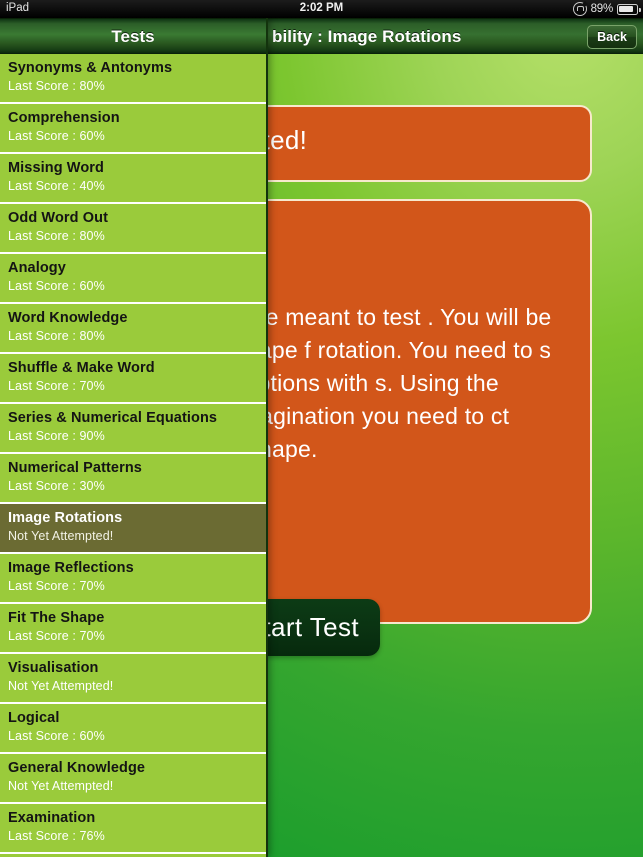  Describe the element at coordinates (56, 168) in the screenshot. I see `list-item-title: Missing Word` at that location.